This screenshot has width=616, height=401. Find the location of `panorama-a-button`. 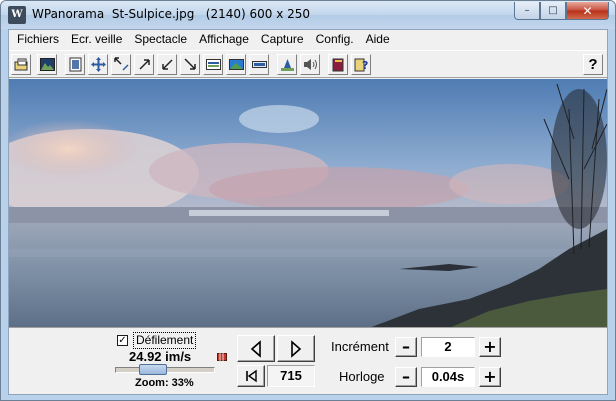

panorama-a-button is located at coordinates (213, 64).